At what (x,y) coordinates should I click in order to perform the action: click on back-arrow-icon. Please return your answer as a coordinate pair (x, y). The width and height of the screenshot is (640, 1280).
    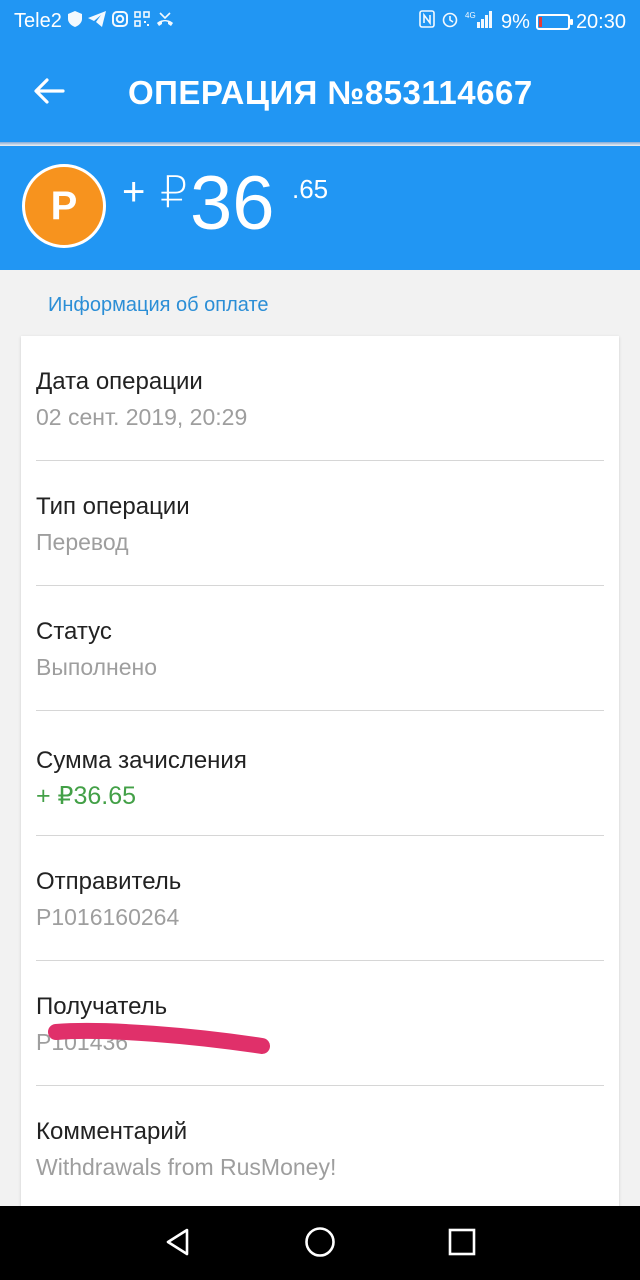
    Looking at the image, I should click on (49, 93).